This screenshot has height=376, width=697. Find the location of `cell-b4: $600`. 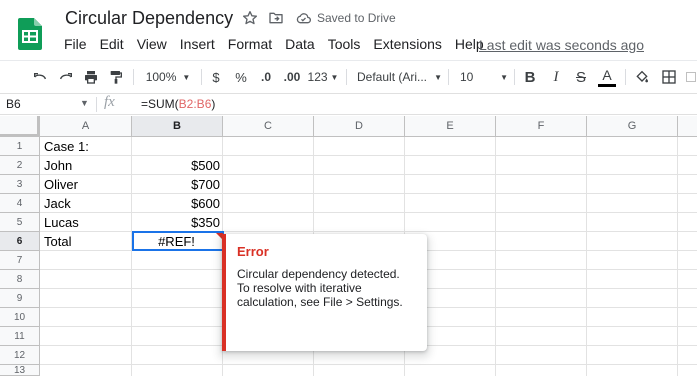

cell-b4: $600 is located at coordinates (176, 203).